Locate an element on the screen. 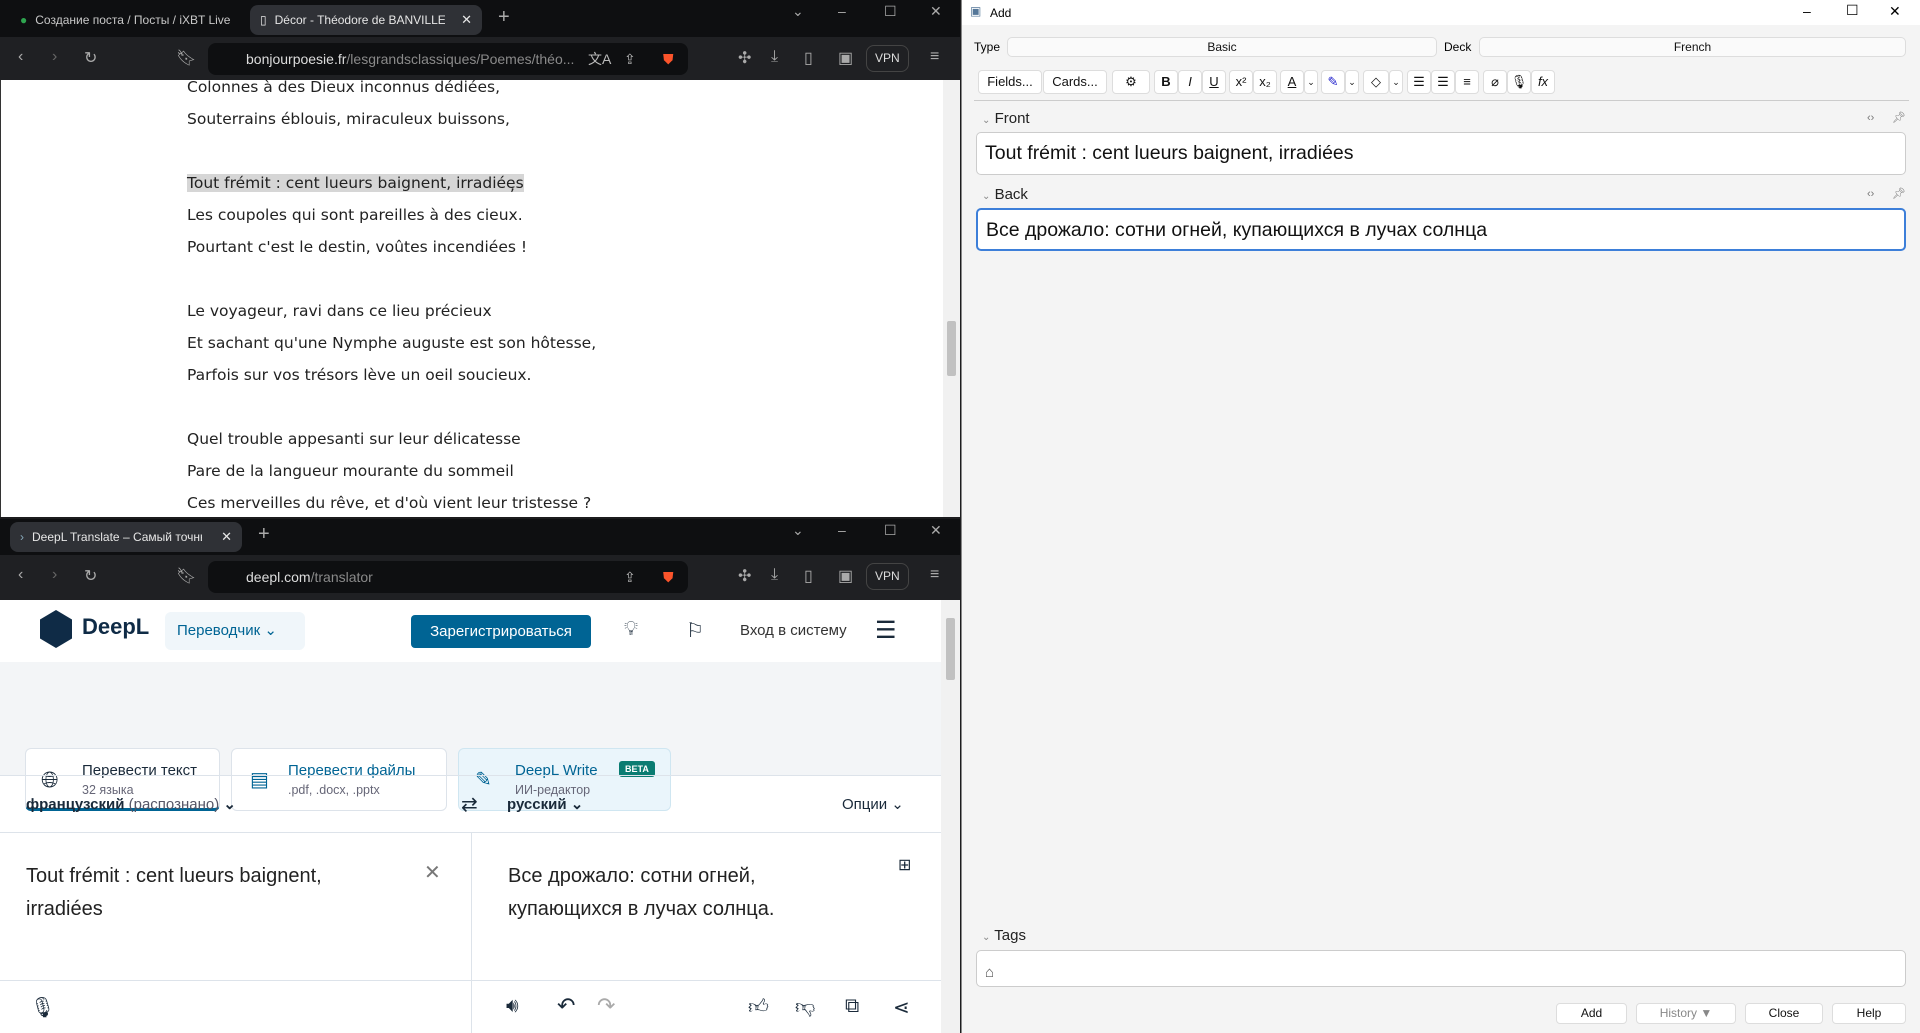 The width and height of the screenshot is (1920, 1033). forward-icon: › is located at coordinates (54, 57).